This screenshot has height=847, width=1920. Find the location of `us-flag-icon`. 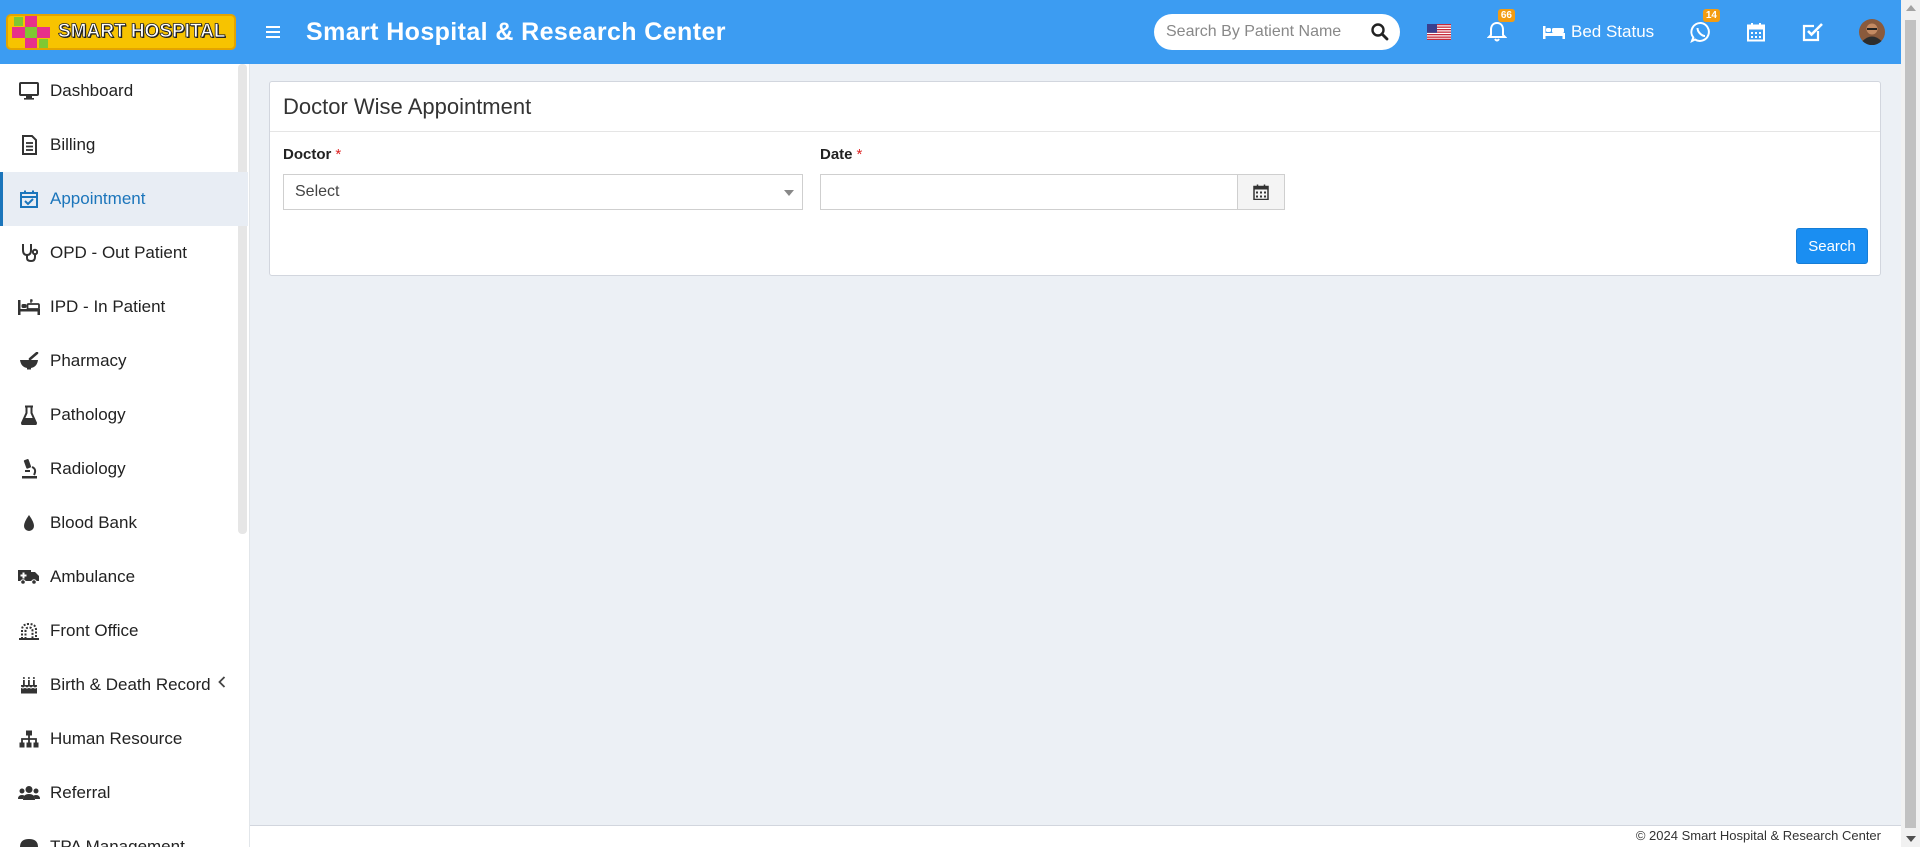

us-flag-icon is located at coordinates (1439, 32).